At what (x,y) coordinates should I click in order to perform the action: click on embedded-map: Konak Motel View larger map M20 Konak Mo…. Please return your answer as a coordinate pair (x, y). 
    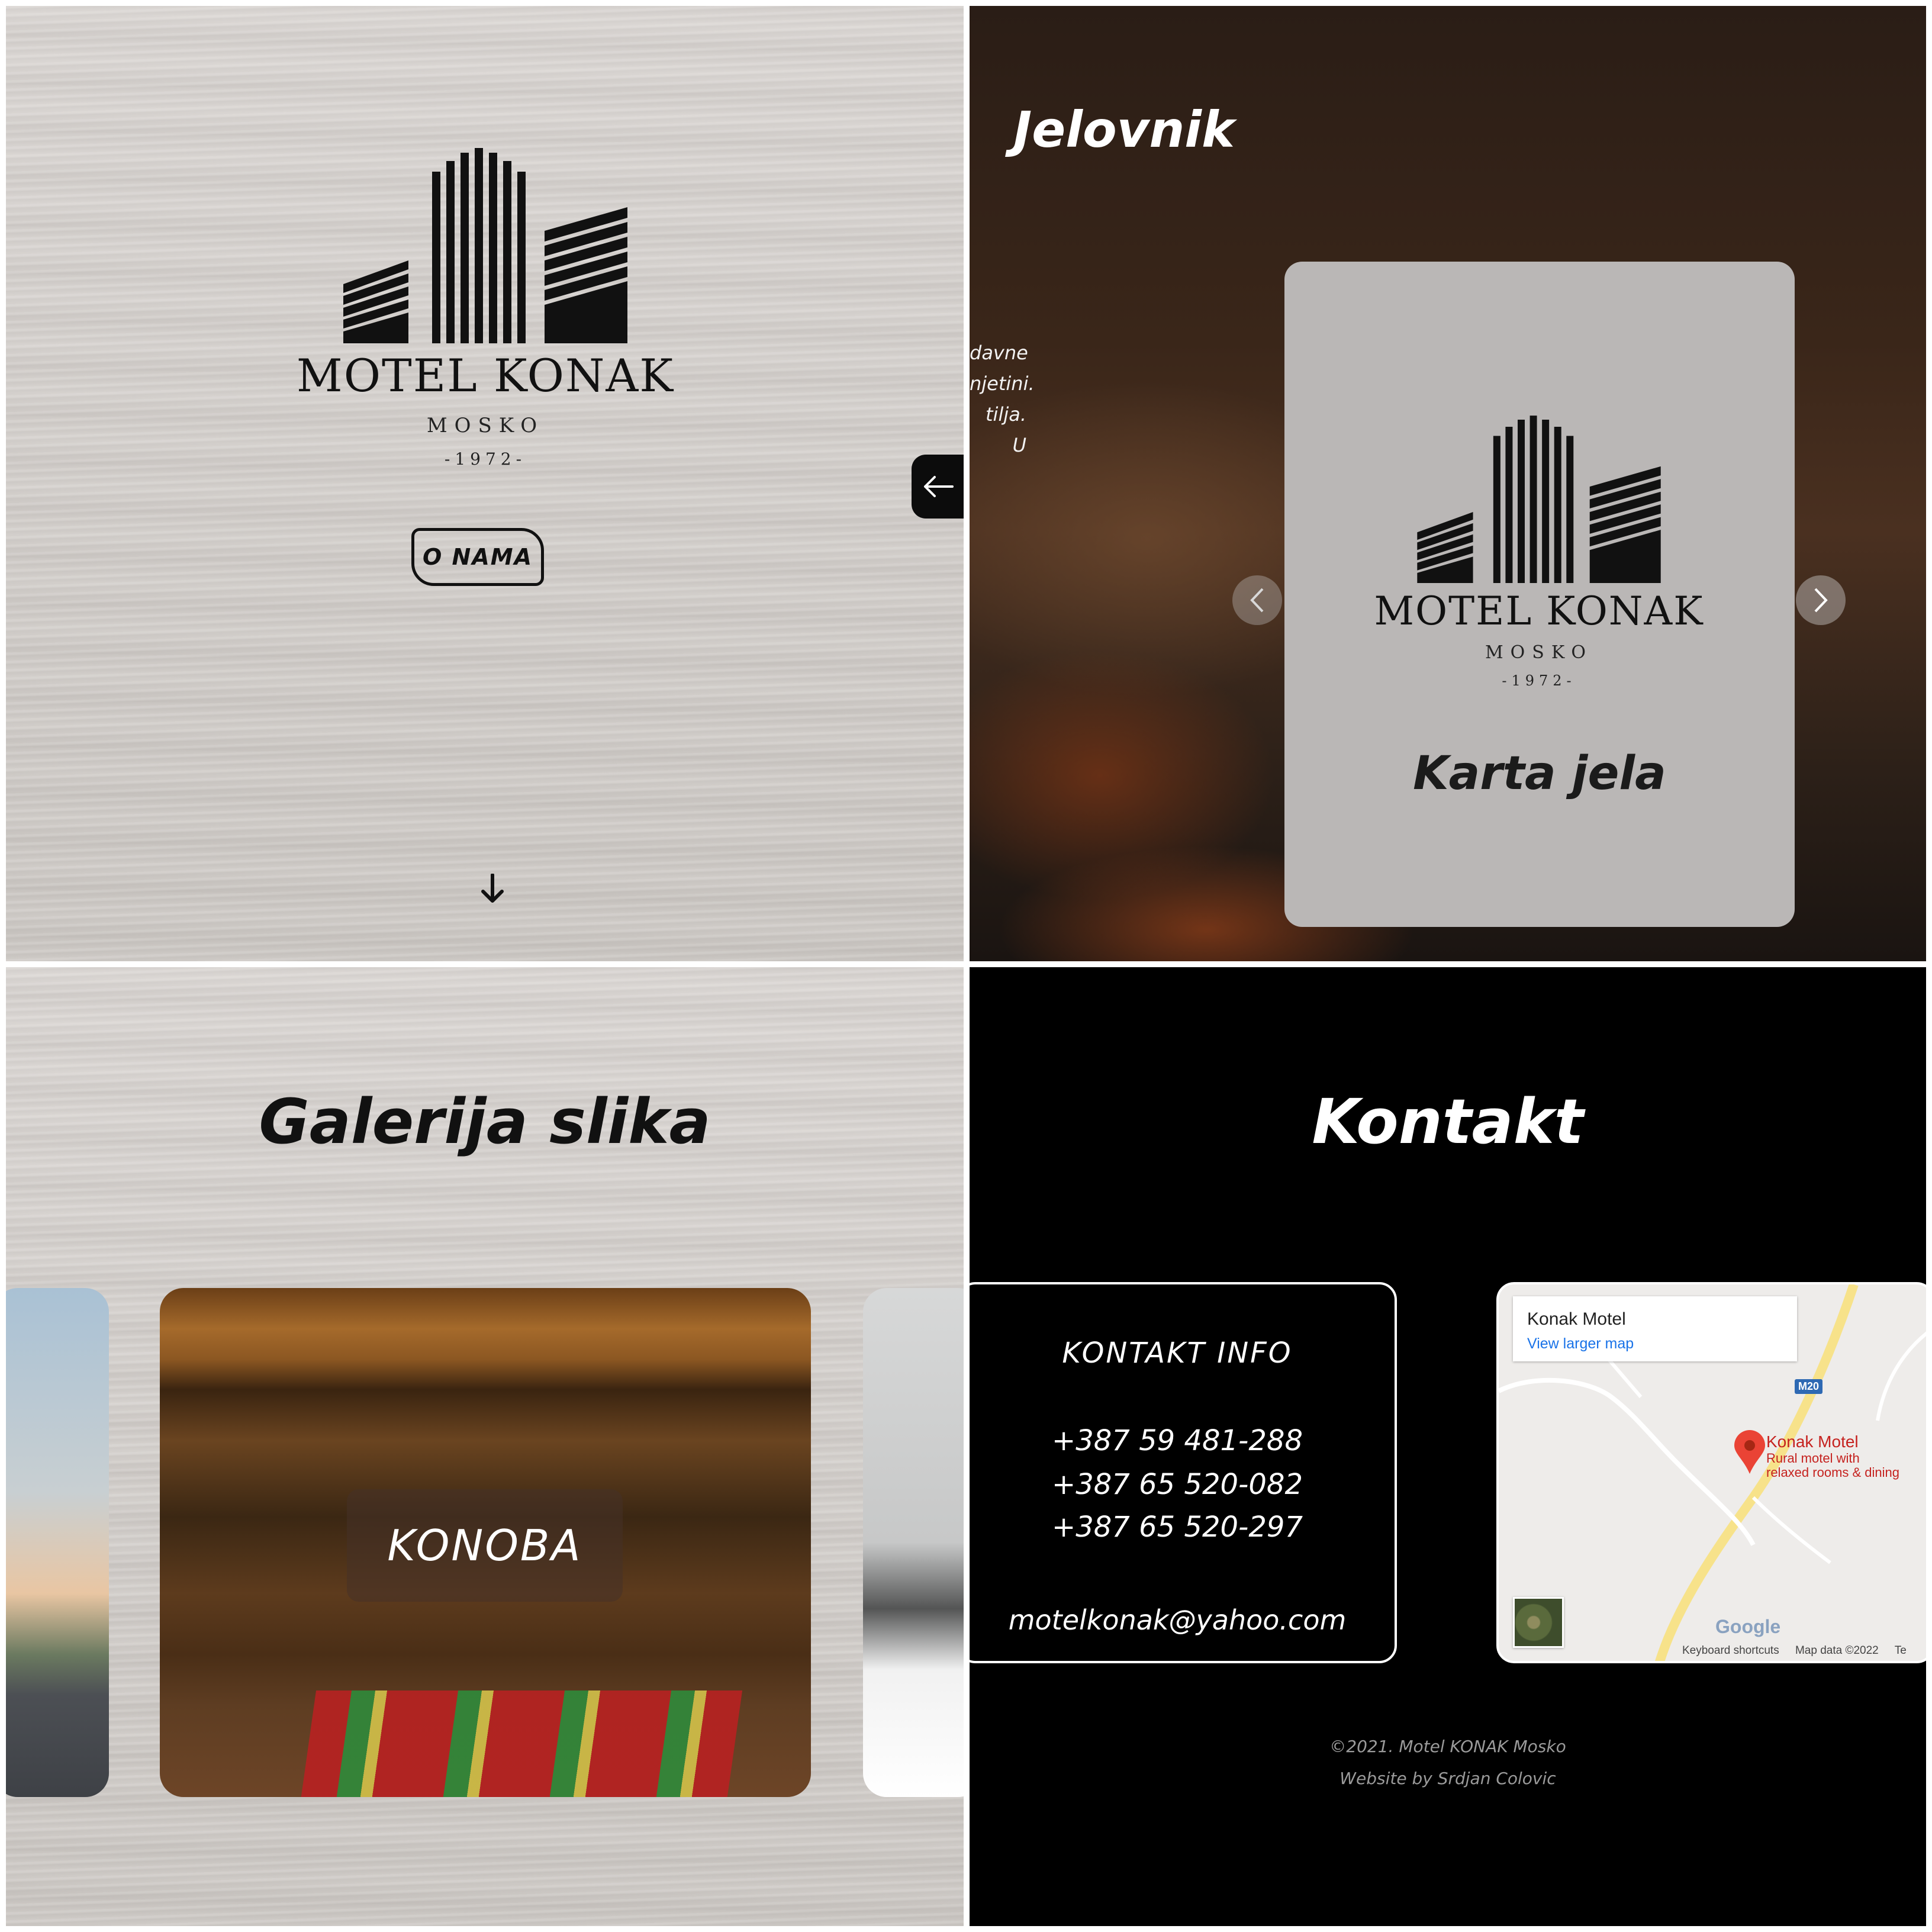
    Looking at the image, I should click on (1711, 1472).